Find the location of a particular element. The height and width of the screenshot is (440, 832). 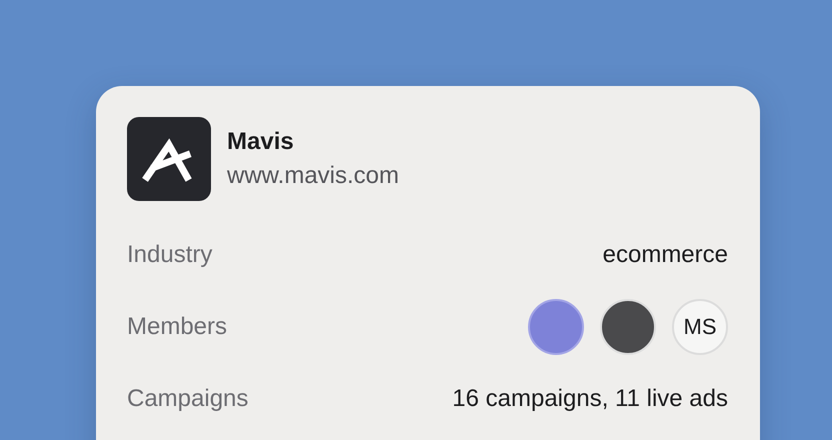

company-name: Mavis is located at coordinates (261, 142).